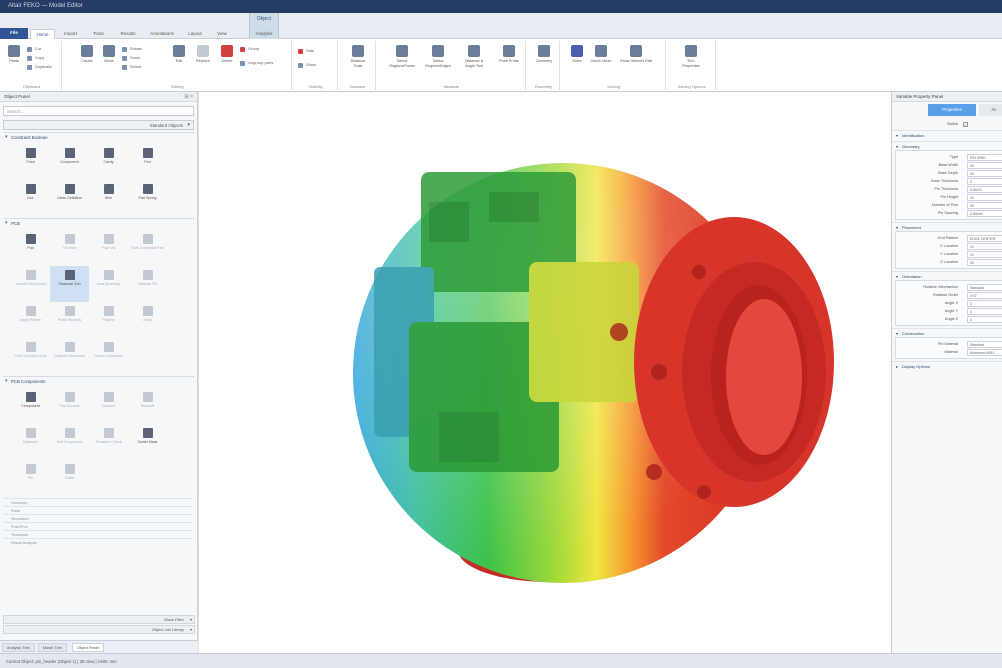  Describe the element at coordinates (227, 63) in the screenshot. I see `delete-button: Delete` at that location.